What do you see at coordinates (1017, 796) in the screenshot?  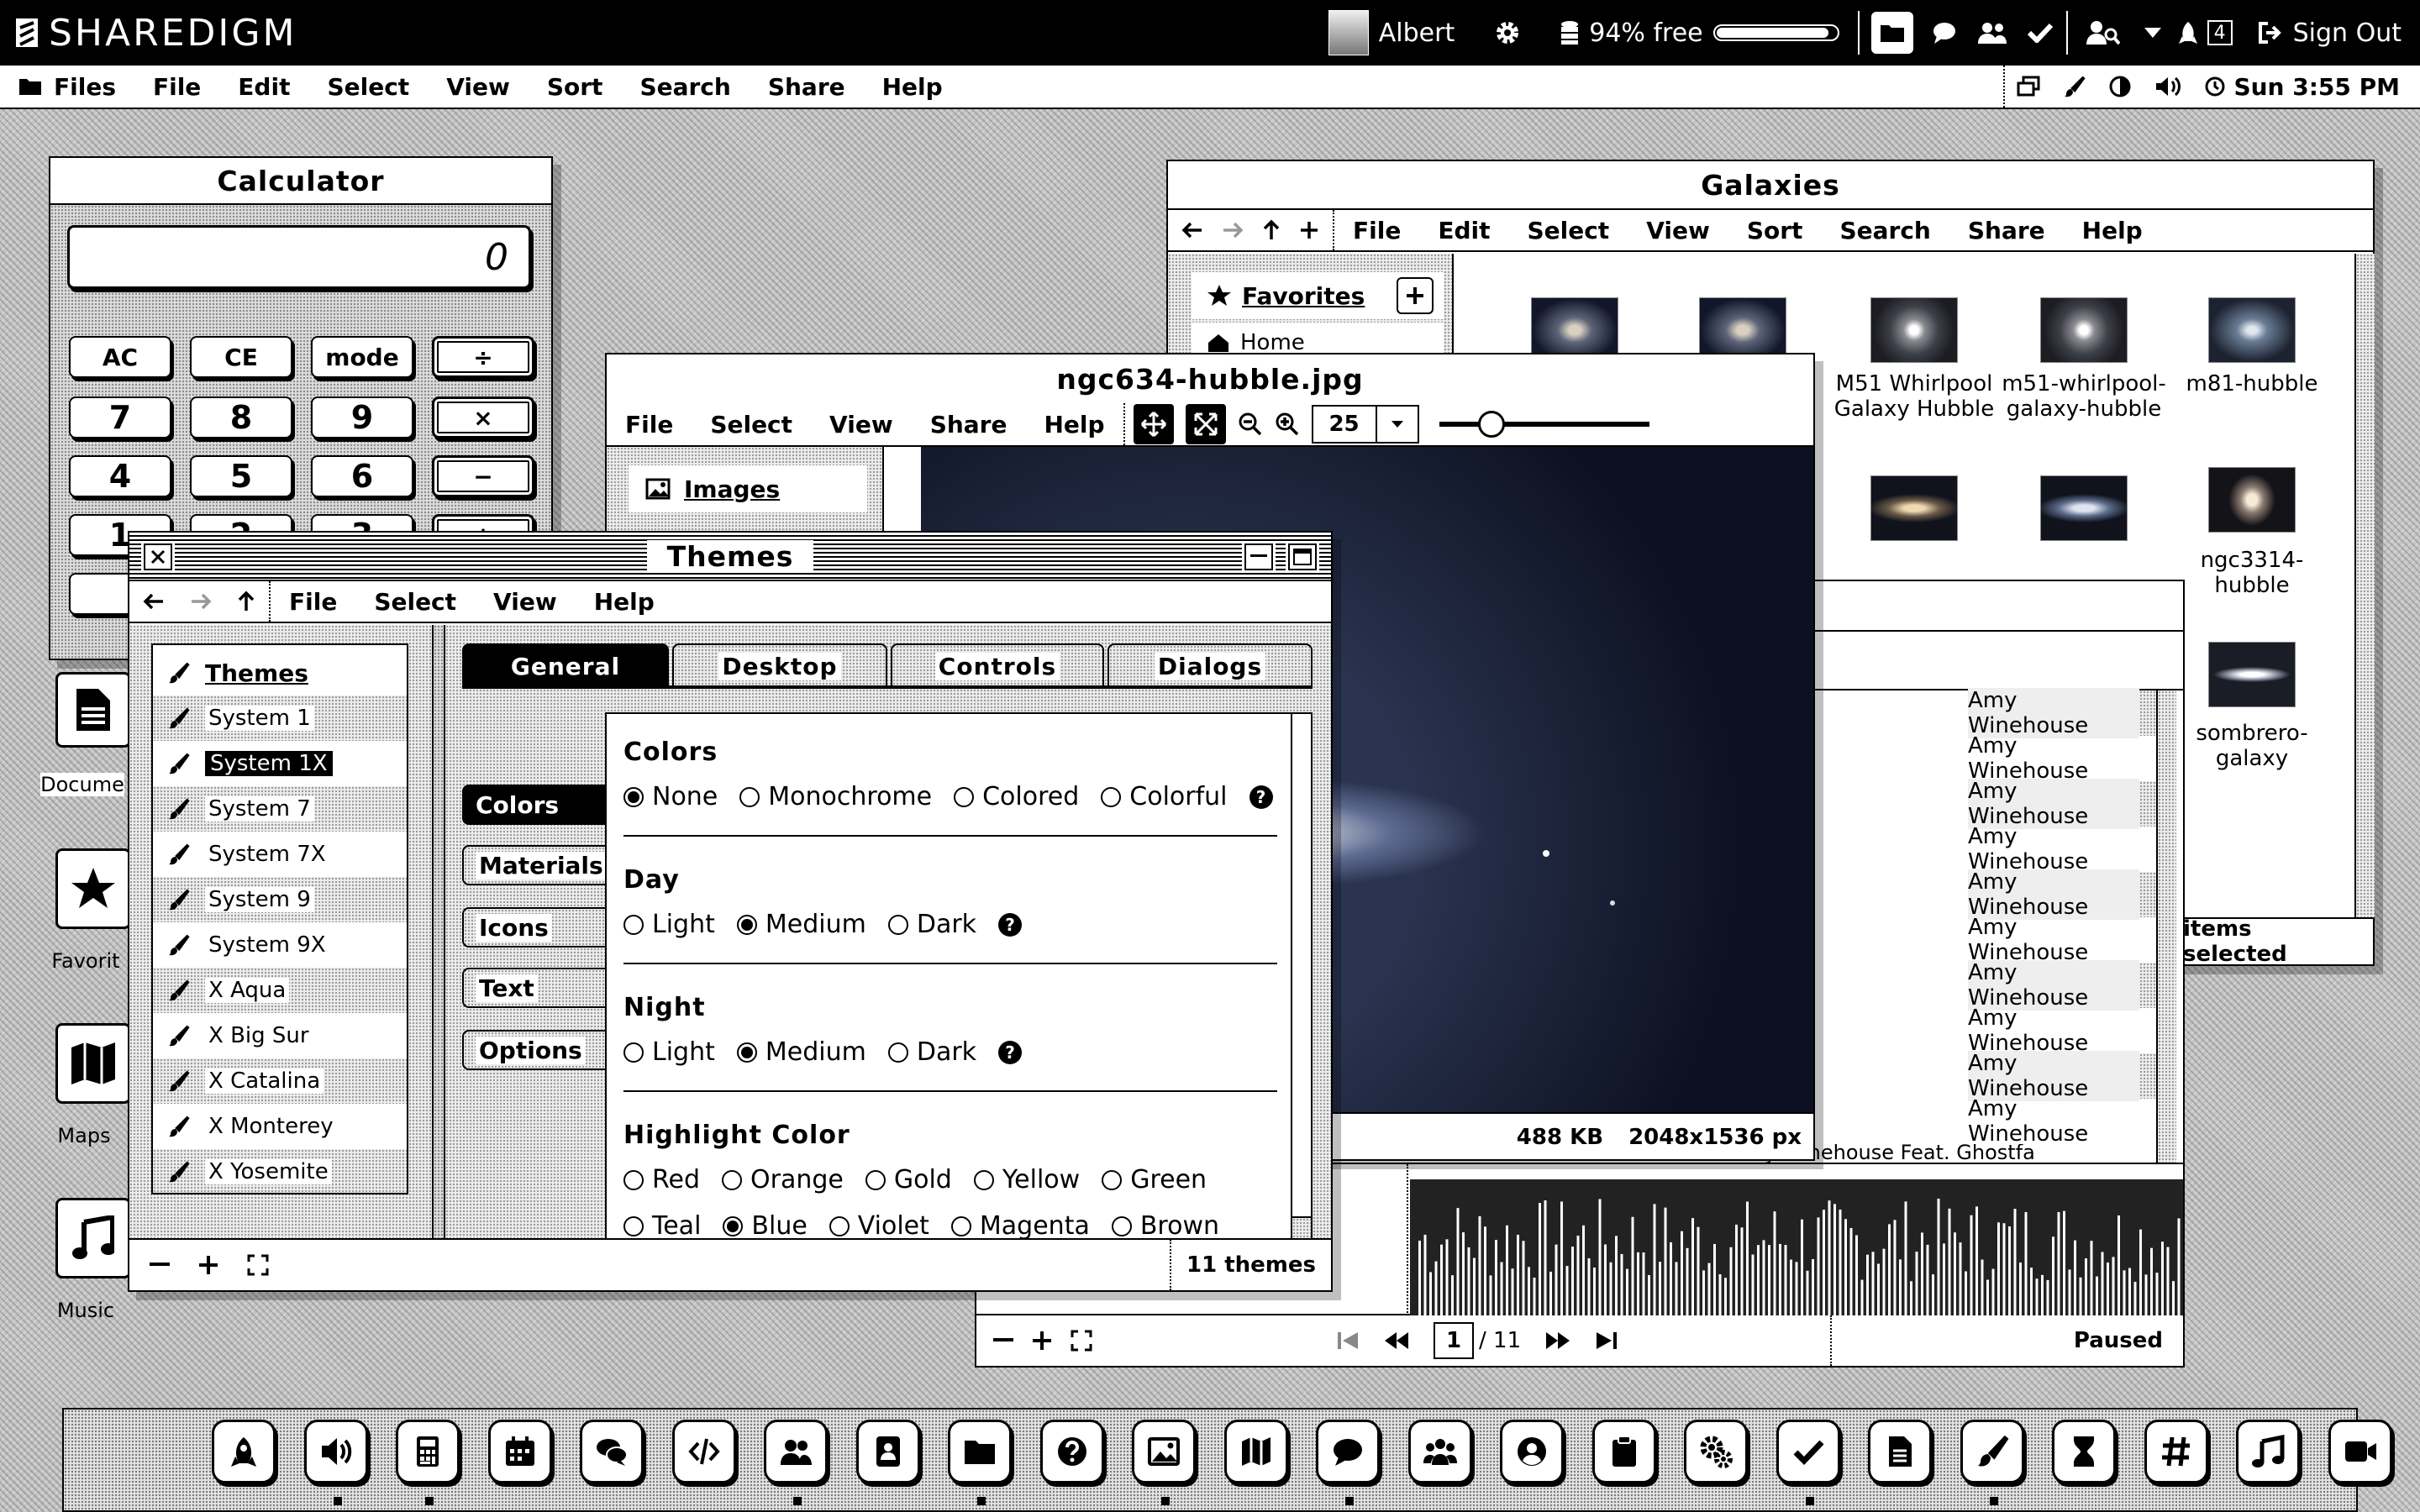 I see `radio-colored: Colored` at bounding box center [1017, 796].